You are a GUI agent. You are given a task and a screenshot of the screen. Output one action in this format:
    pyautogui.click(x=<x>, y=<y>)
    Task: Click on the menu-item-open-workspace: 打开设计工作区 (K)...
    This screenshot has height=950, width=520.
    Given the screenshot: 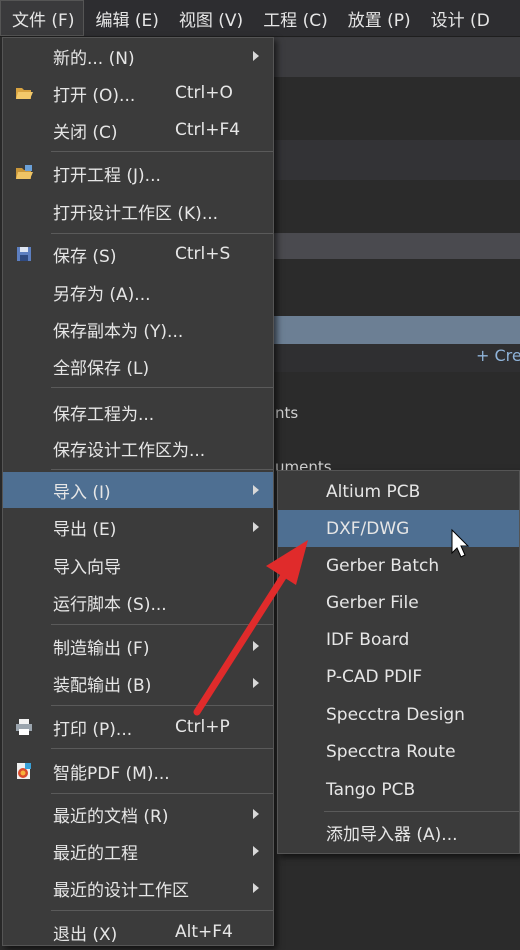 What is the action you would take?
    pyautogui.click(x=138, y=211)
    